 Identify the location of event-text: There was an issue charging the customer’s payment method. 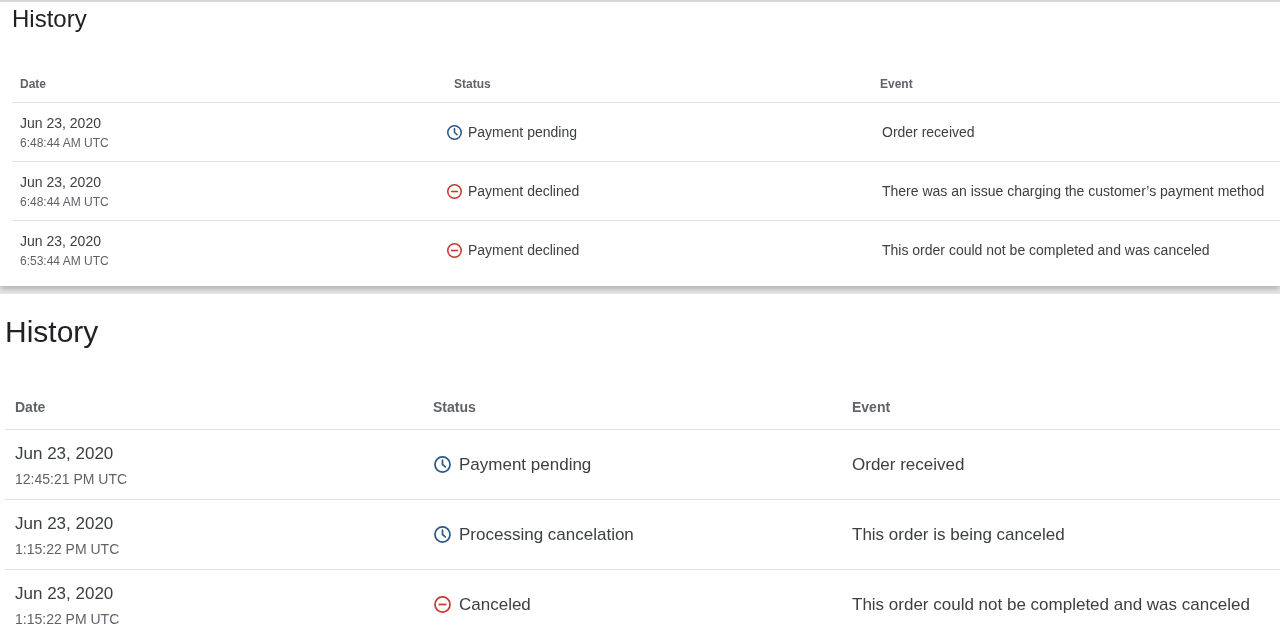
(1073, 191).